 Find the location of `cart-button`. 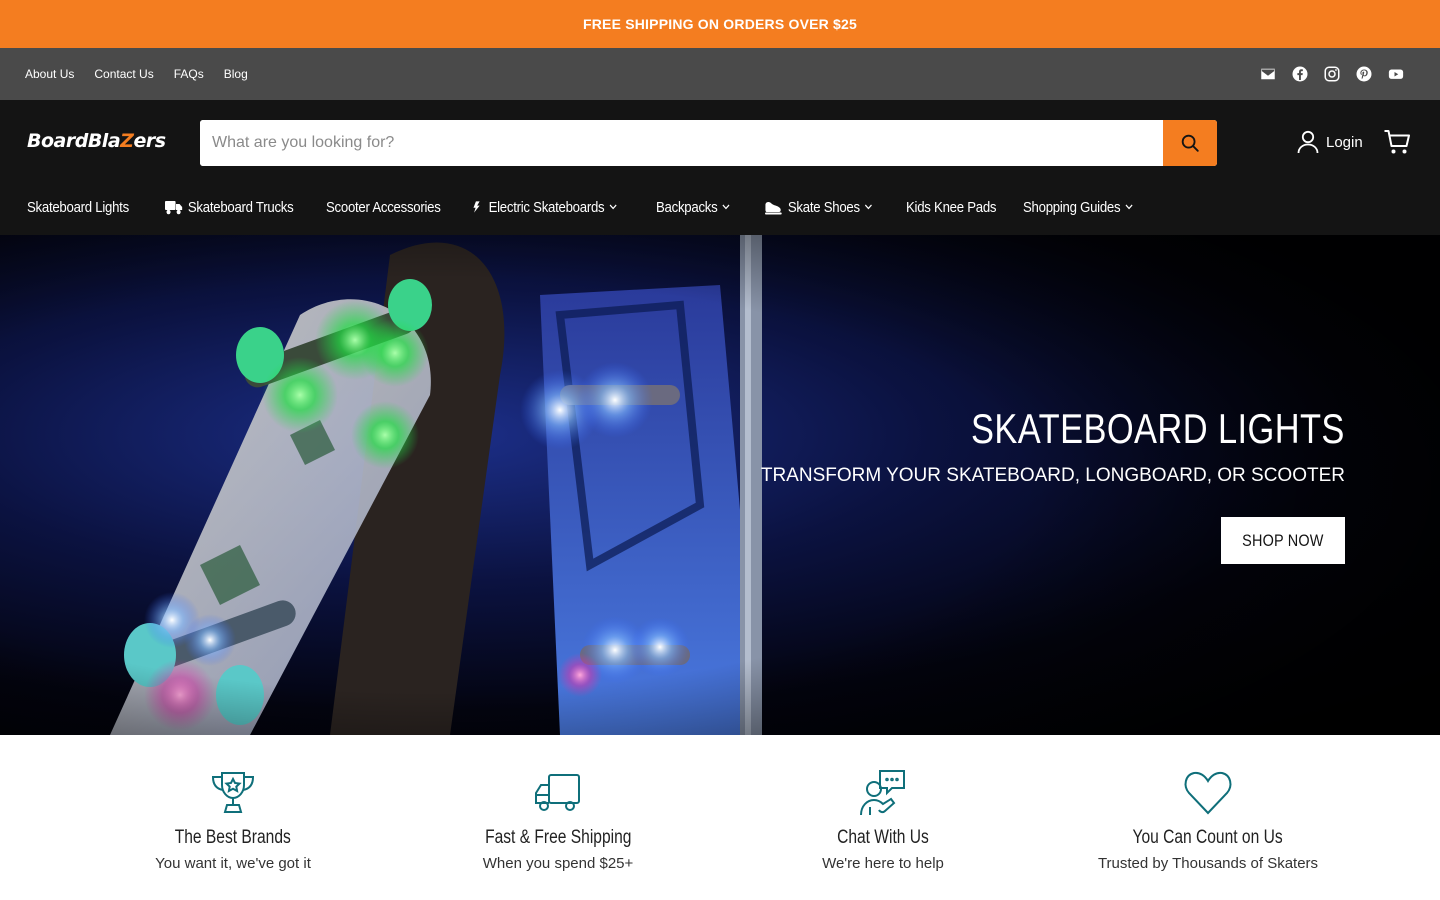

cart-button is located at coordinates (1397, 142).